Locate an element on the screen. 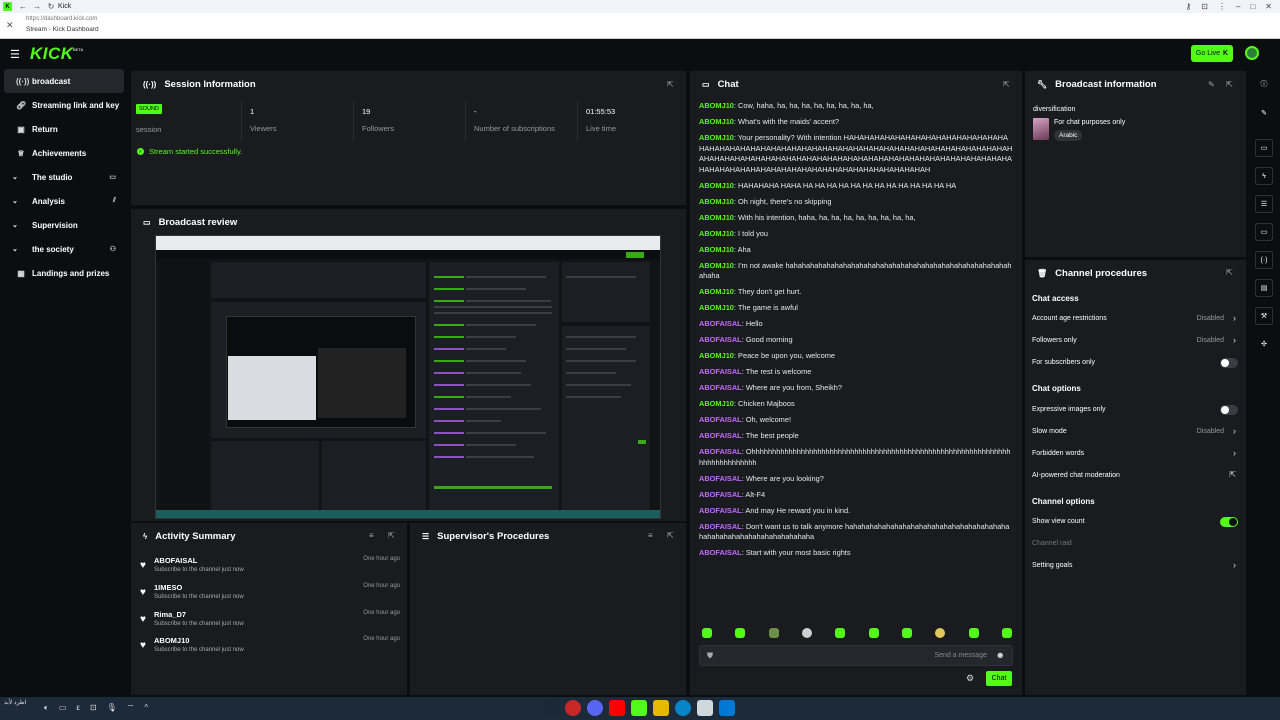  row-slow-mode: Slow mode Disabled › is located at coordinates (1135, 433).